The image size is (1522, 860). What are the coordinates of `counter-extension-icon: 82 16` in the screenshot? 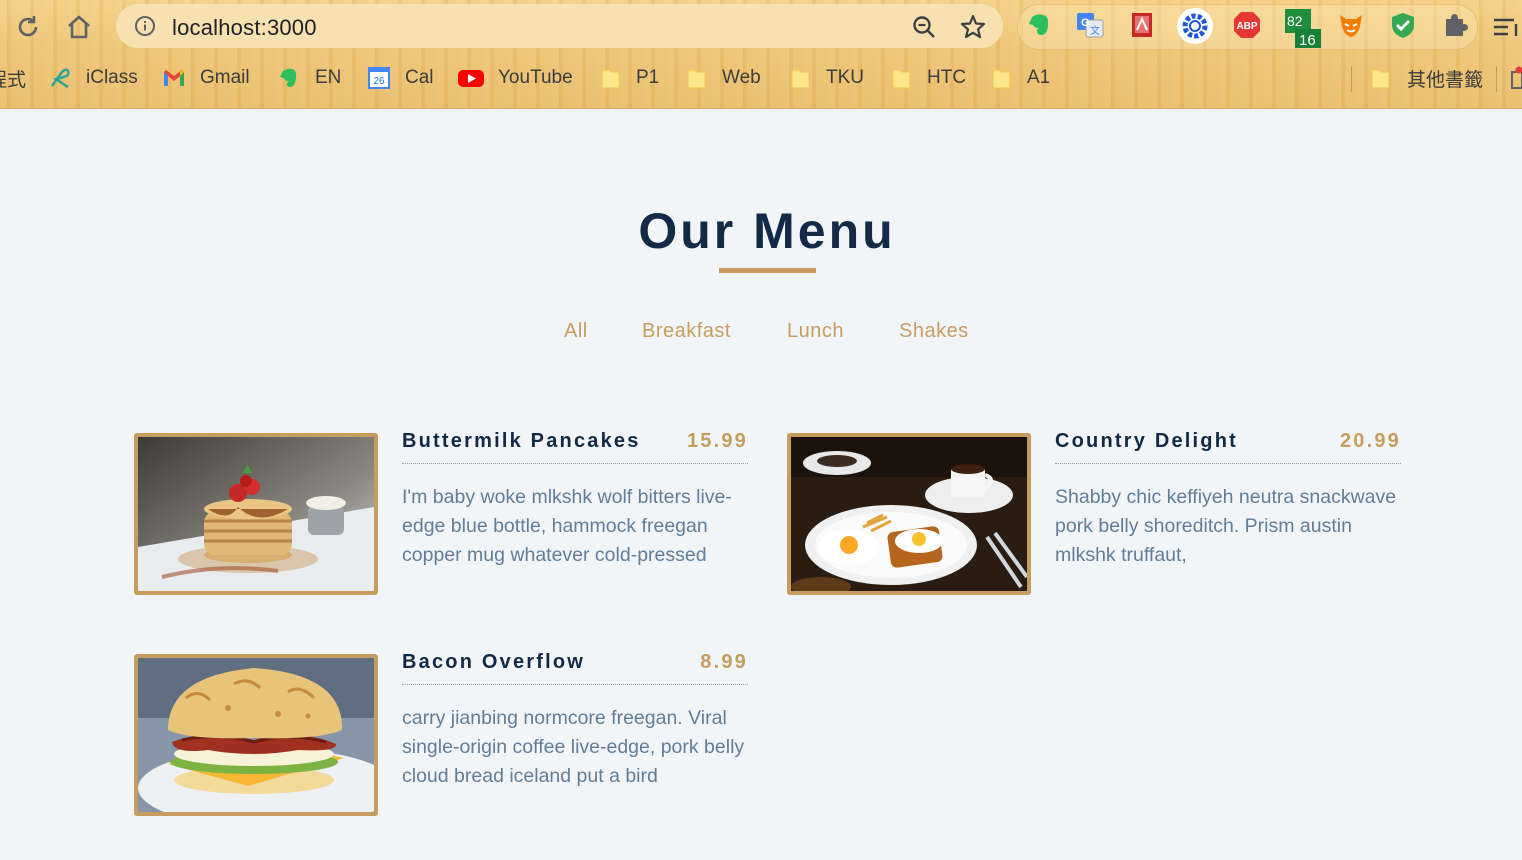 It's located at (1304, 29).